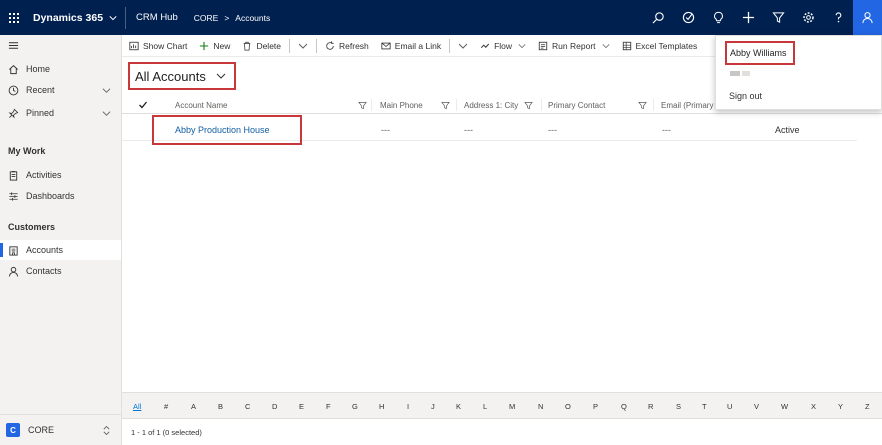 Image resolution: width=882 pixels, height=445 pixels. I want to click on view-selector: All Accounts, so click(182, 76).